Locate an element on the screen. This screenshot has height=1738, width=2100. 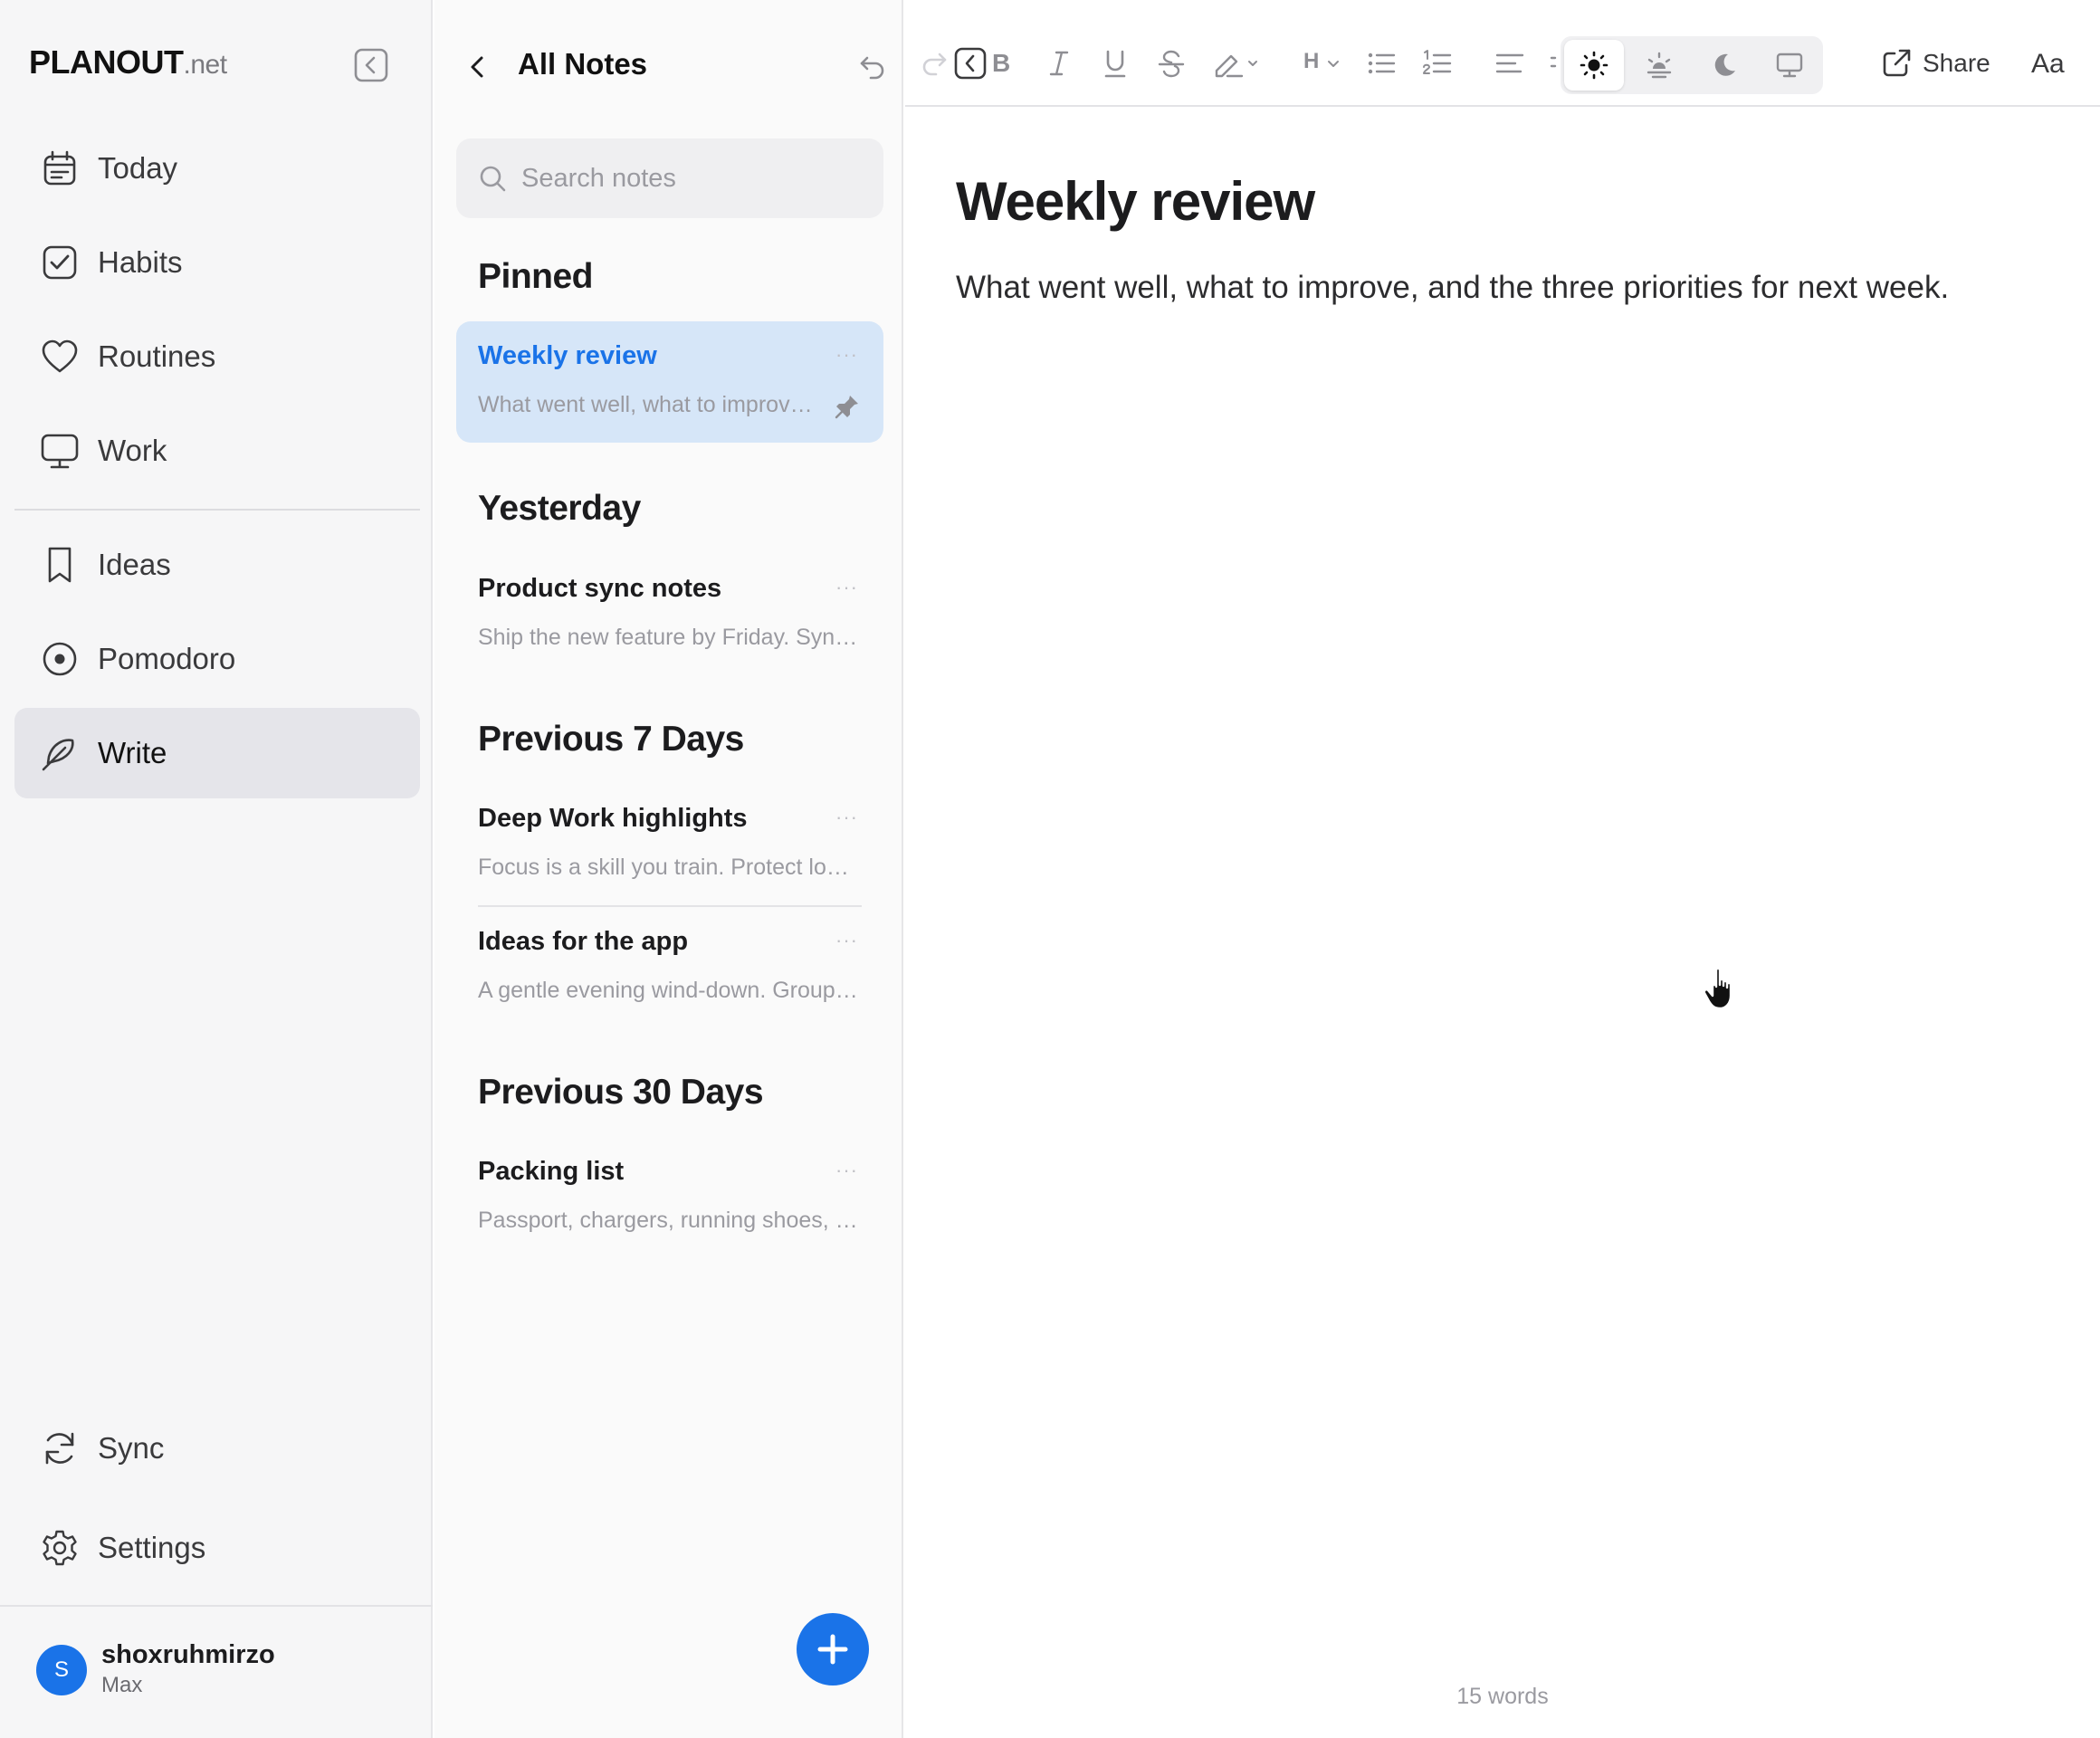
theme-dark-button is located at coordinates (1724, 65).